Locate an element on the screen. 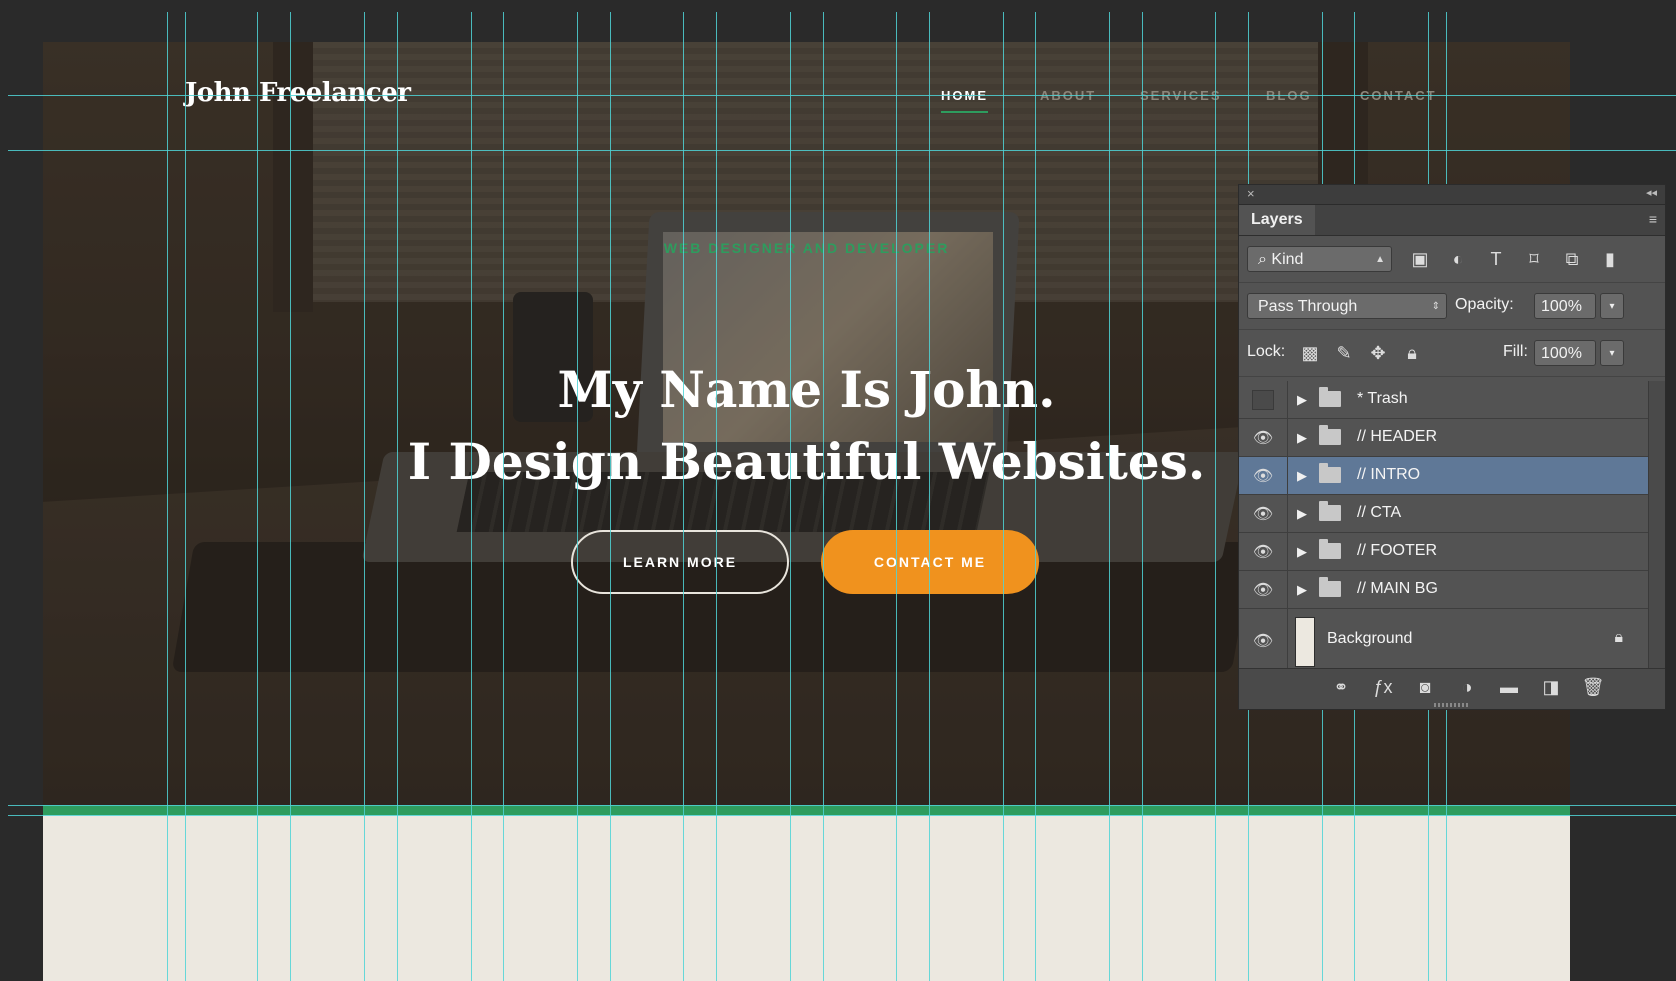  opacity-label: Opacity: is located at coordinates (1484, 304).